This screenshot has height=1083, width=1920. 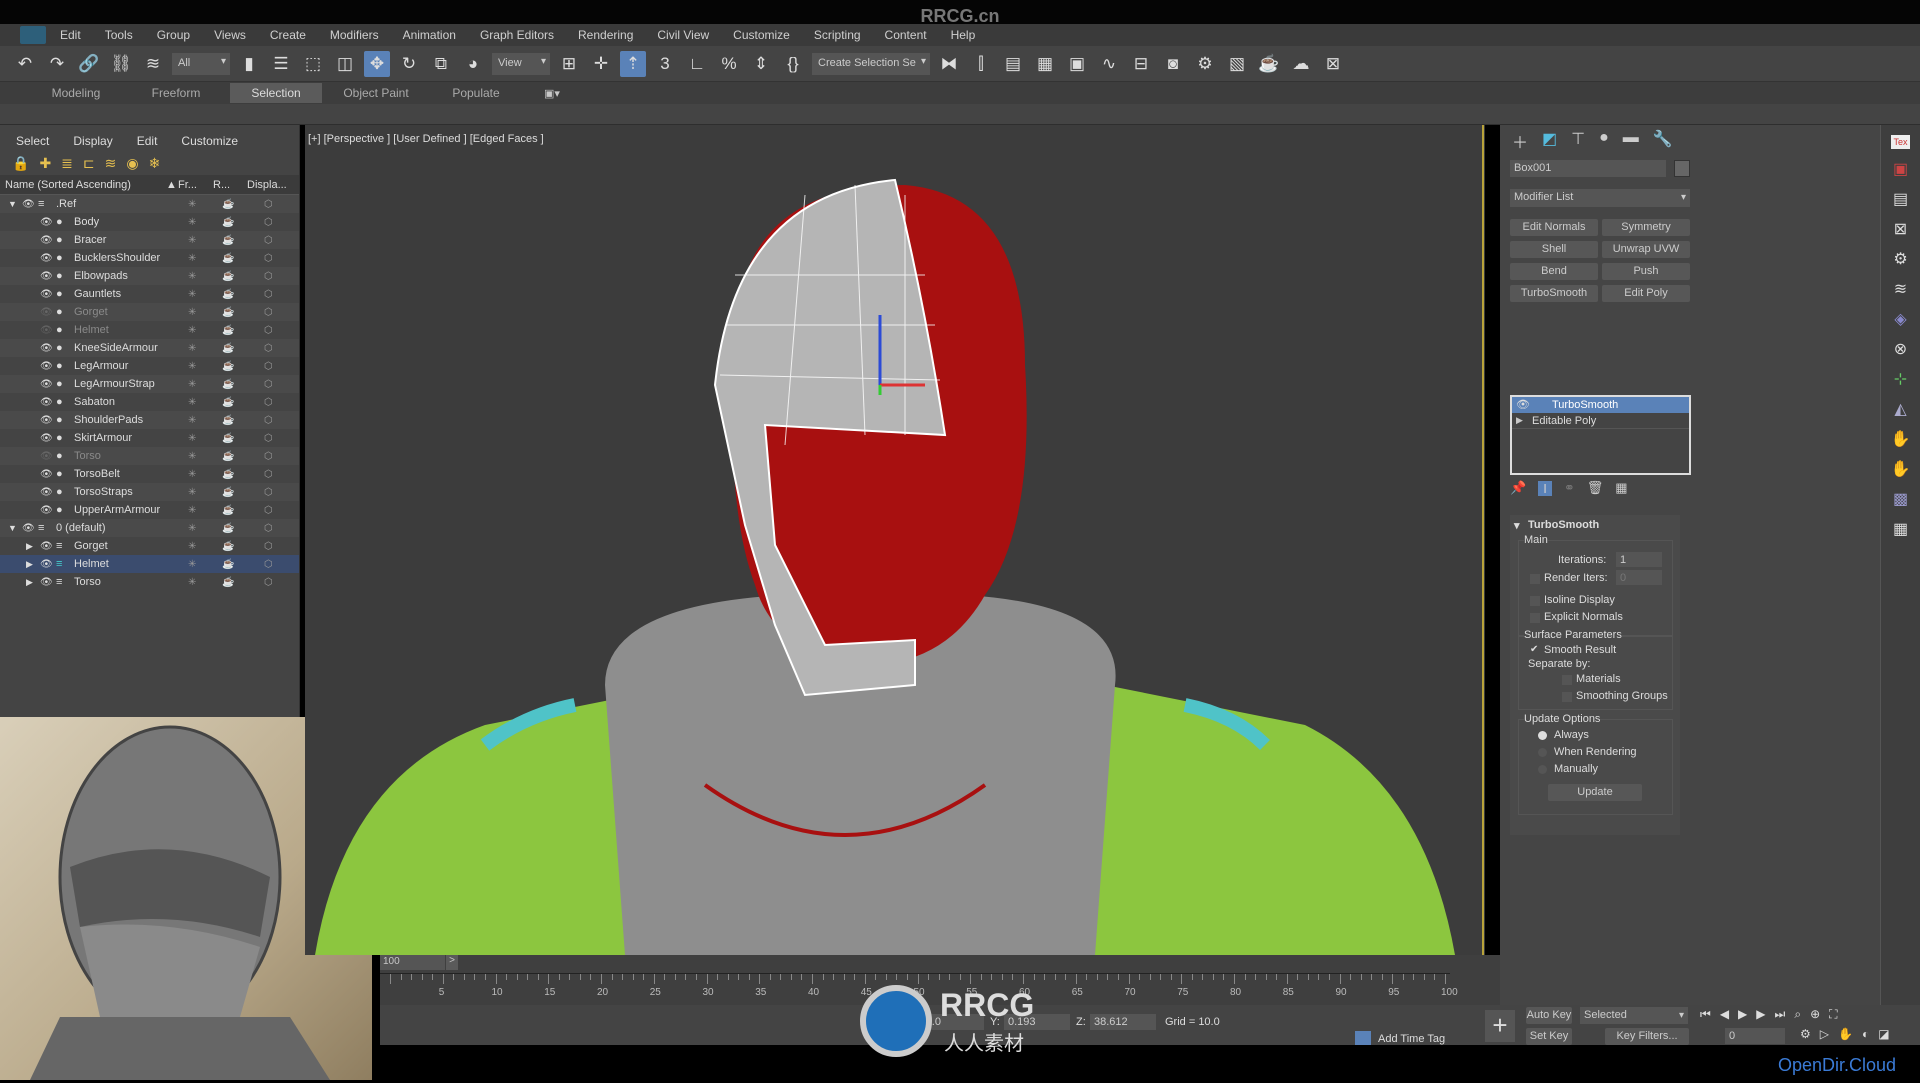 I want to click on go-to-start-icon: ⏮, so click(x=1705, y=1014).